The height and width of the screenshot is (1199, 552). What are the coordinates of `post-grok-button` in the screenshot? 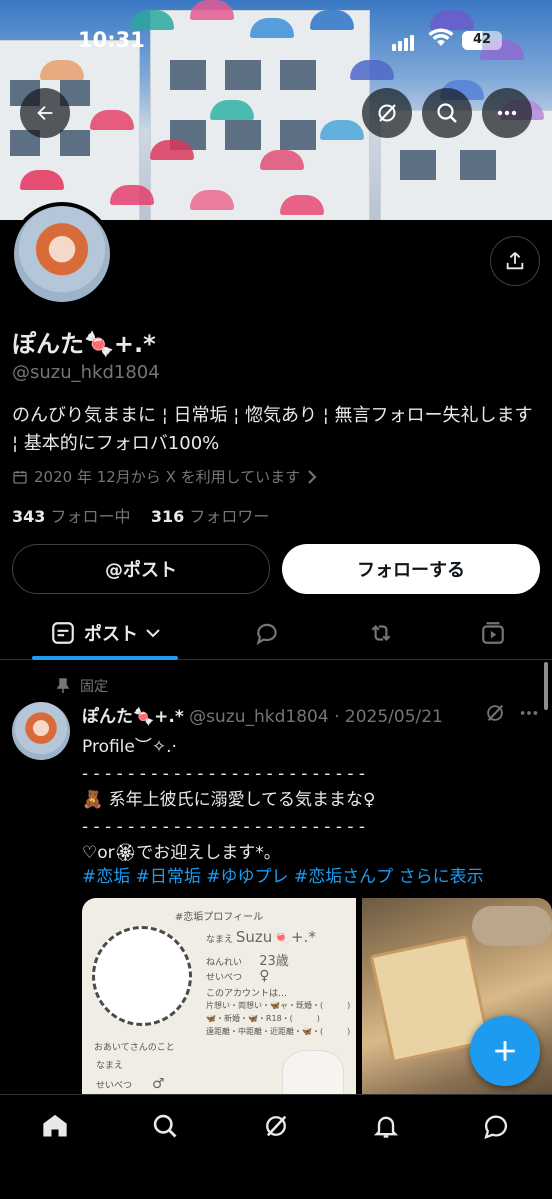 It's located at (495, 715).